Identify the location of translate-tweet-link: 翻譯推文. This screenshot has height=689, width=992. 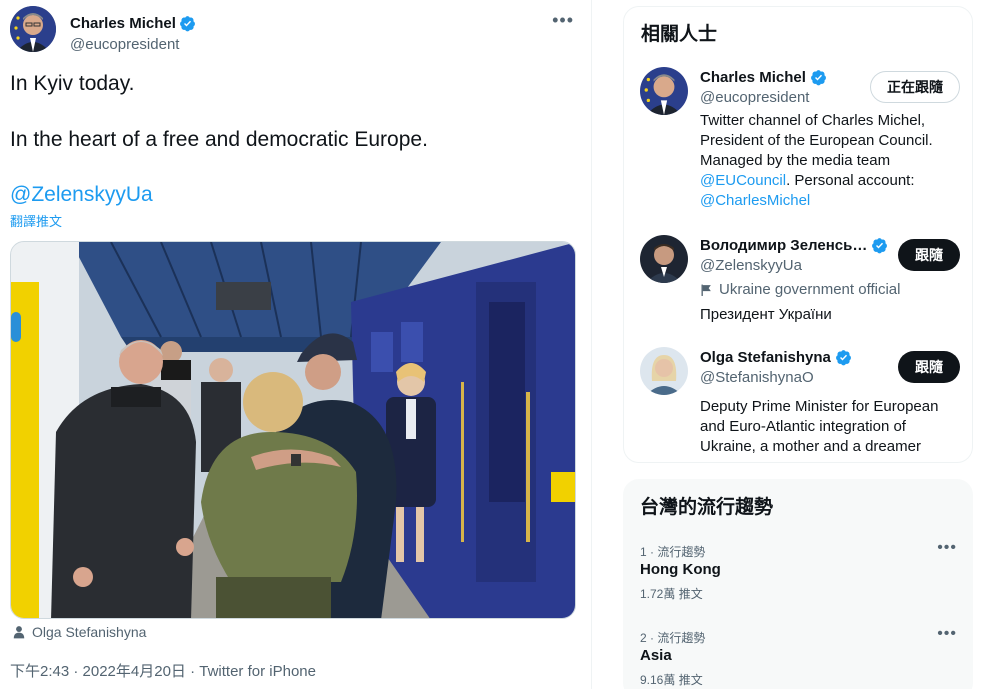
(36, 220).